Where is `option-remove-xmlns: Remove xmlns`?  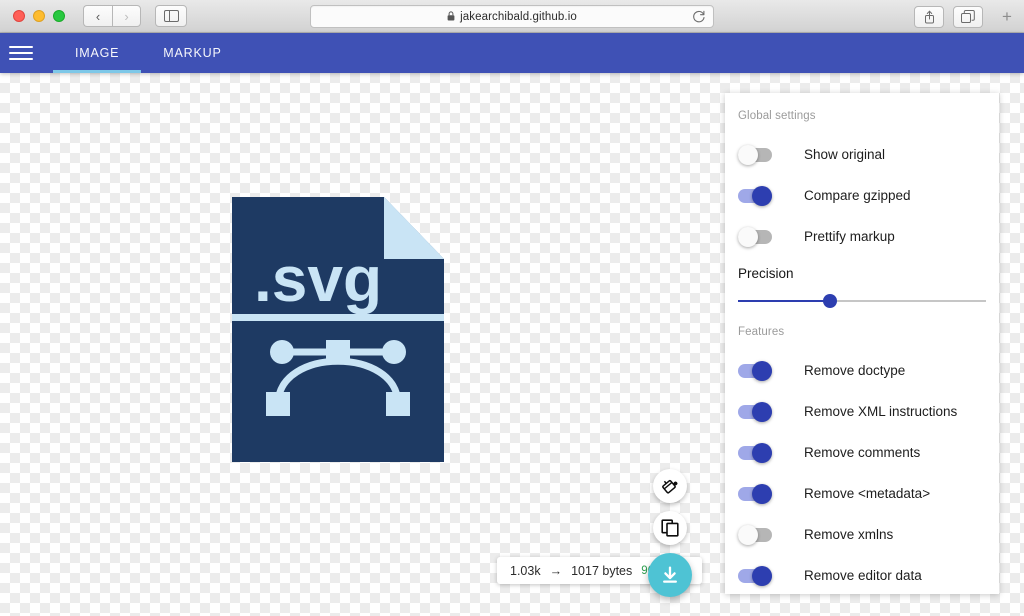
option-remove-xmlns: Remove xmlns is located at coordinates (862, 534).